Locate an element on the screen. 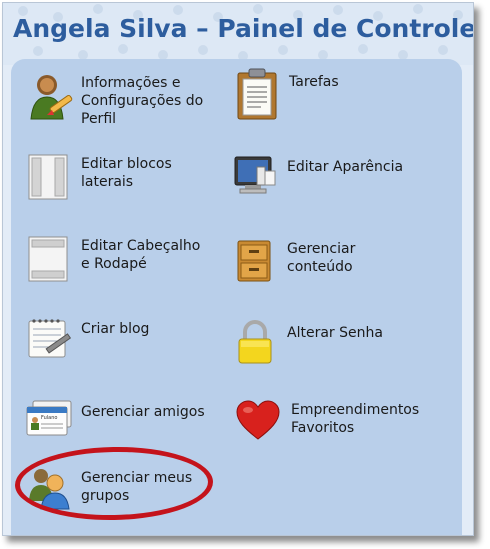  tasks-label: Tarefas is located at coordinates (359, 82).